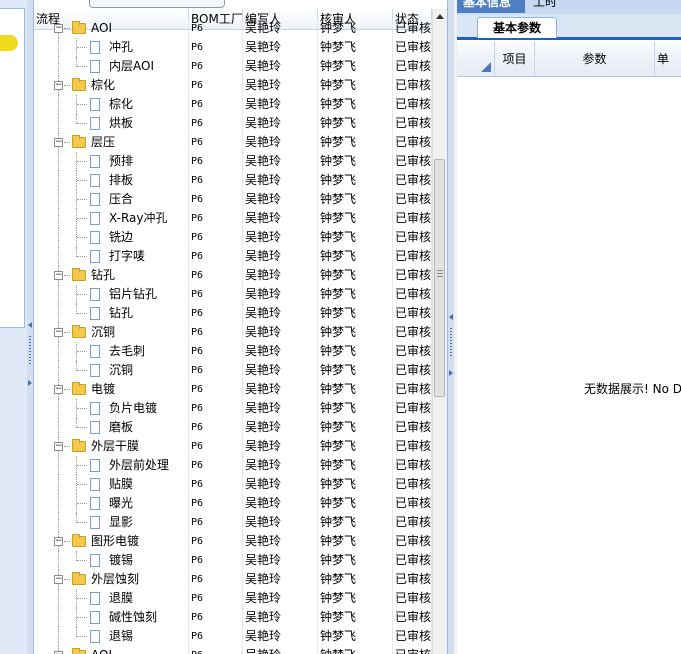  I want to click on left-panel-body, so click(12, 168).